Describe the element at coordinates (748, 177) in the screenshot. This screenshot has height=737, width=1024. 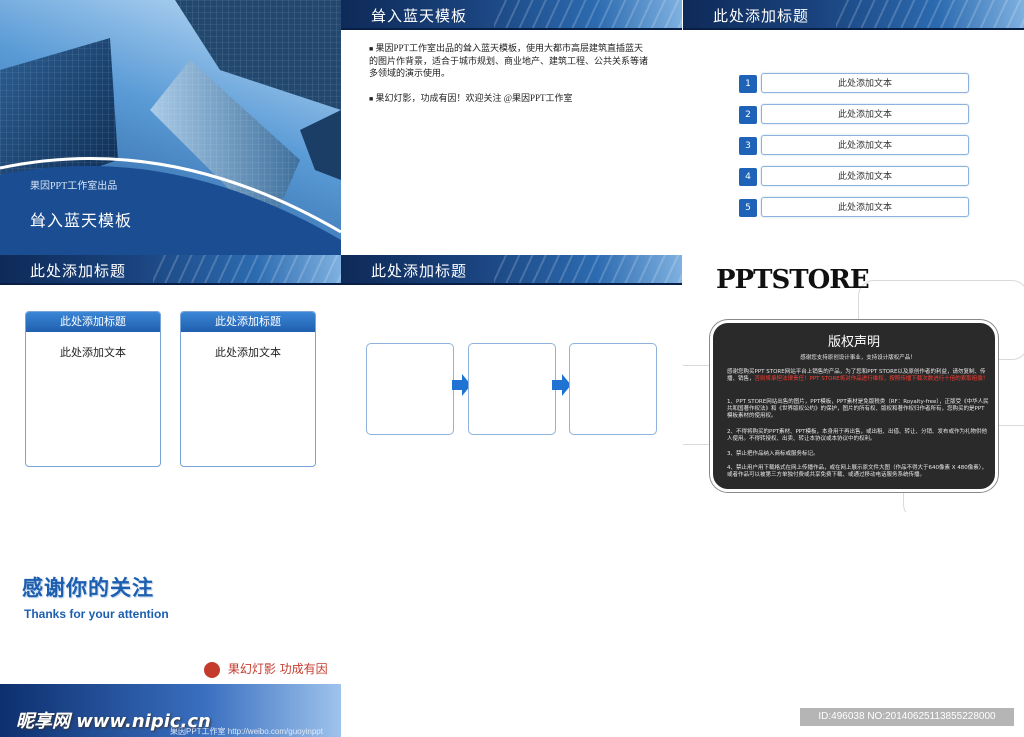
I see `list-number: 4` at that location.